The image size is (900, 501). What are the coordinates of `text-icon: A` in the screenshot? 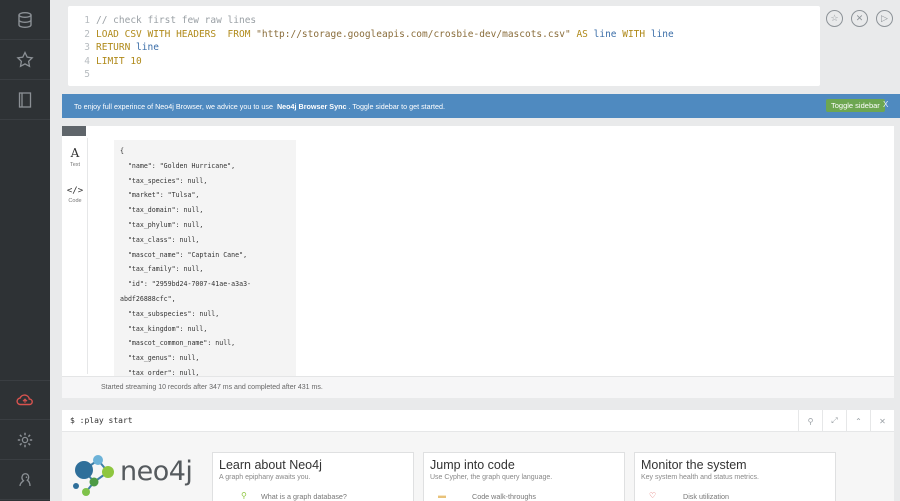 It's located at (75, 153).